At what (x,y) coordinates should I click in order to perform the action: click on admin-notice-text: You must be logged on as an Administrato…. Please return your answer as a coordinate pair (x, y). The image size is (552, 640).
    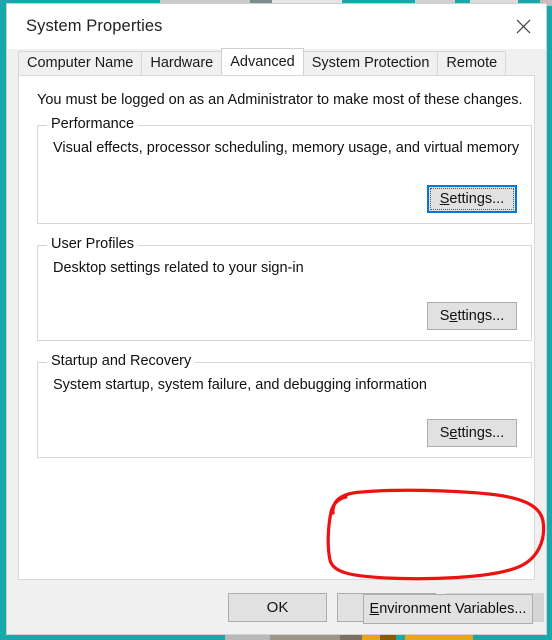
    Looking at the image, I should click on (280, 100).